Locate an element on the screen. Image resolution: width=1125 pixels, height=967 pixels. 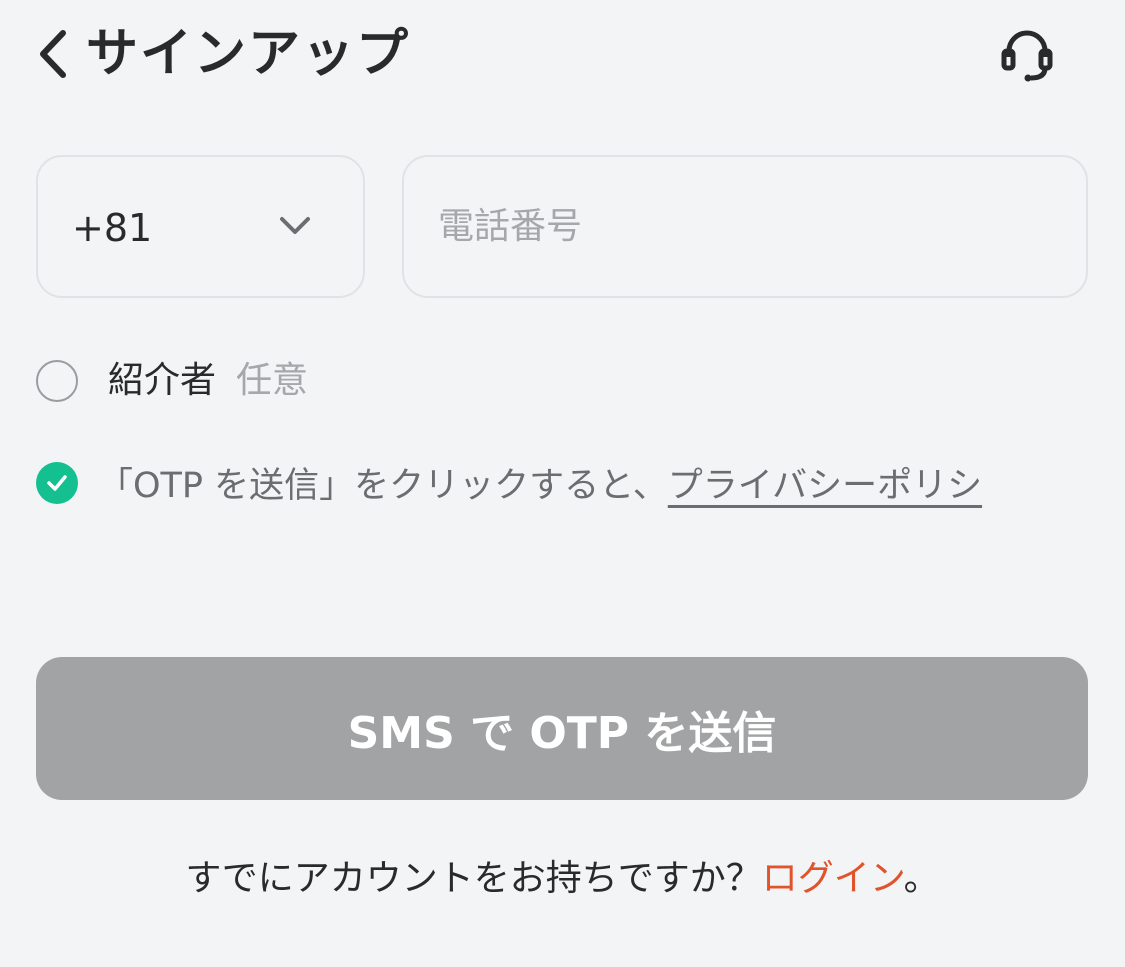
back-button is located at coordinates (52, 54).